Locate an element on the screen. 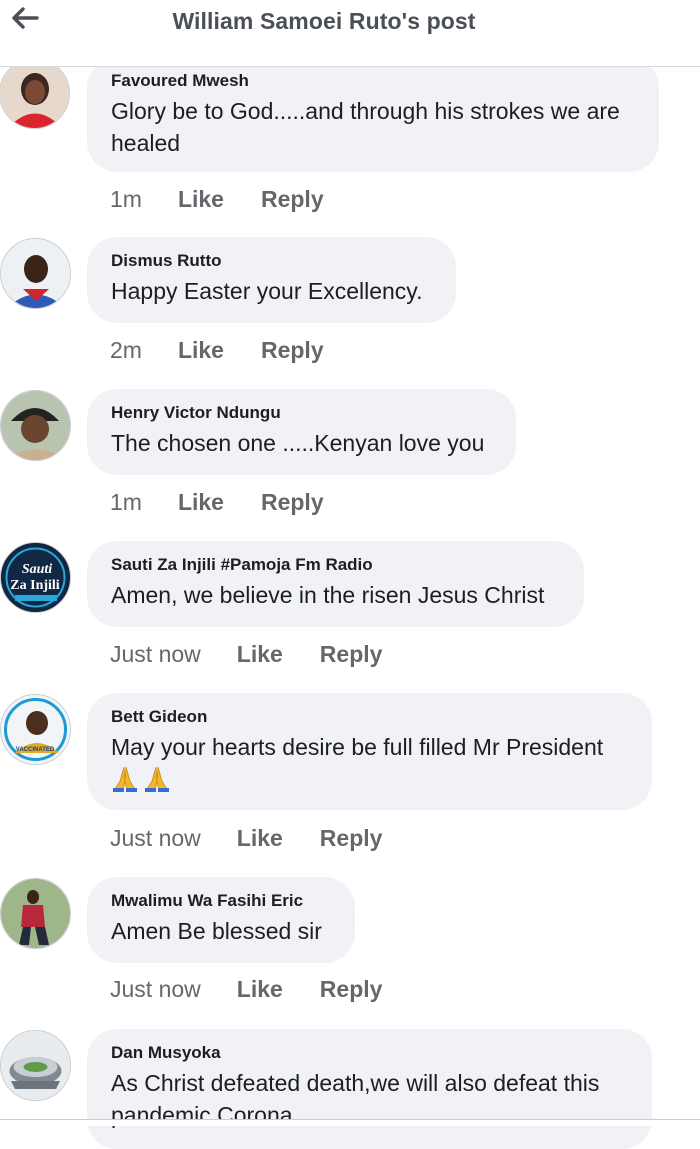  post-header: William Samoei Ruto's post is located at coordinates (350, 33).